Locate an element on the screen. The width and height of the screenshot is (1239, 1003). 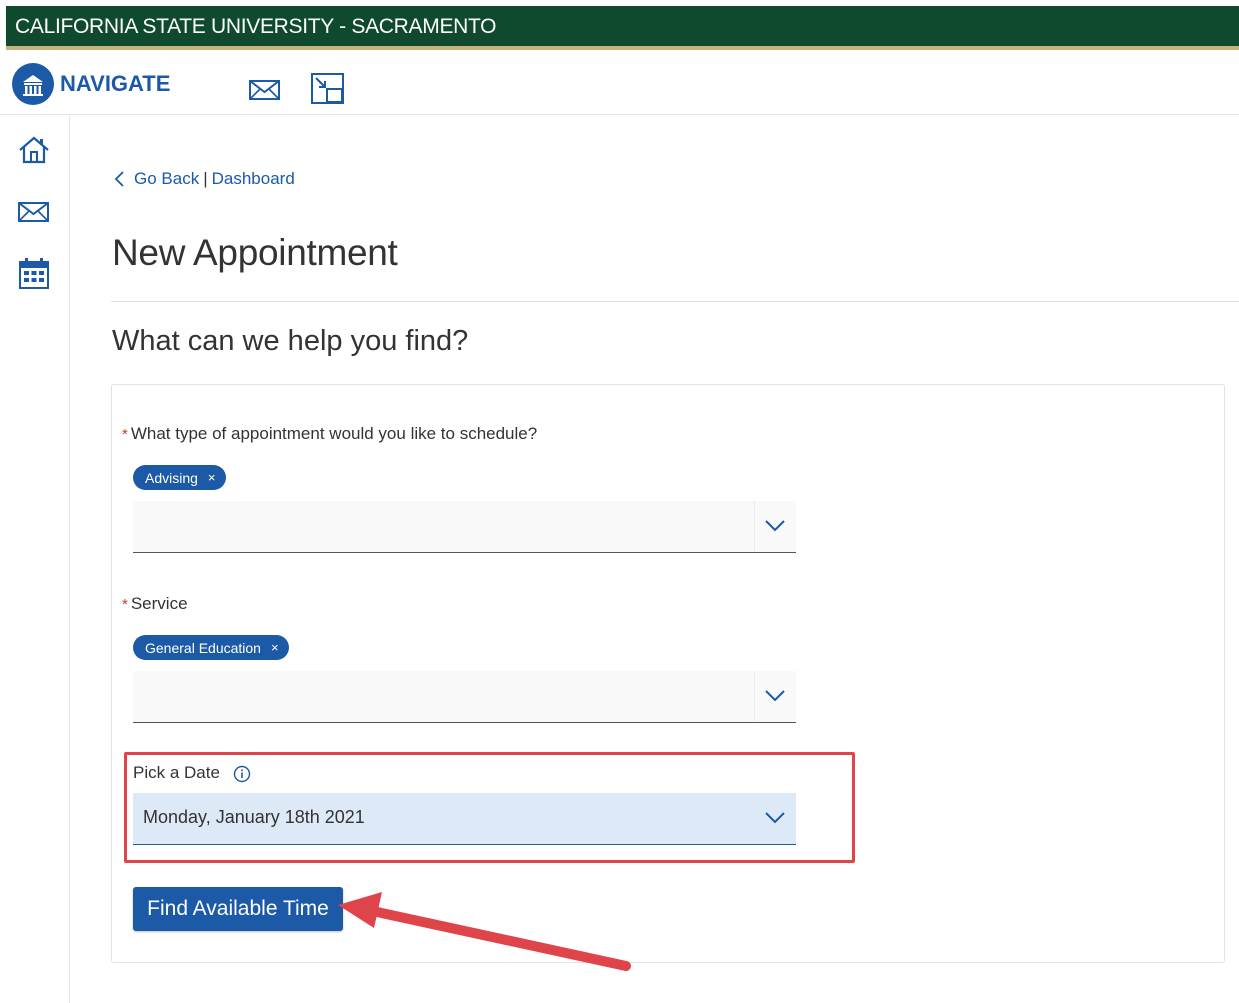
service-chip: General Education × is located at coordinates (211, 647).